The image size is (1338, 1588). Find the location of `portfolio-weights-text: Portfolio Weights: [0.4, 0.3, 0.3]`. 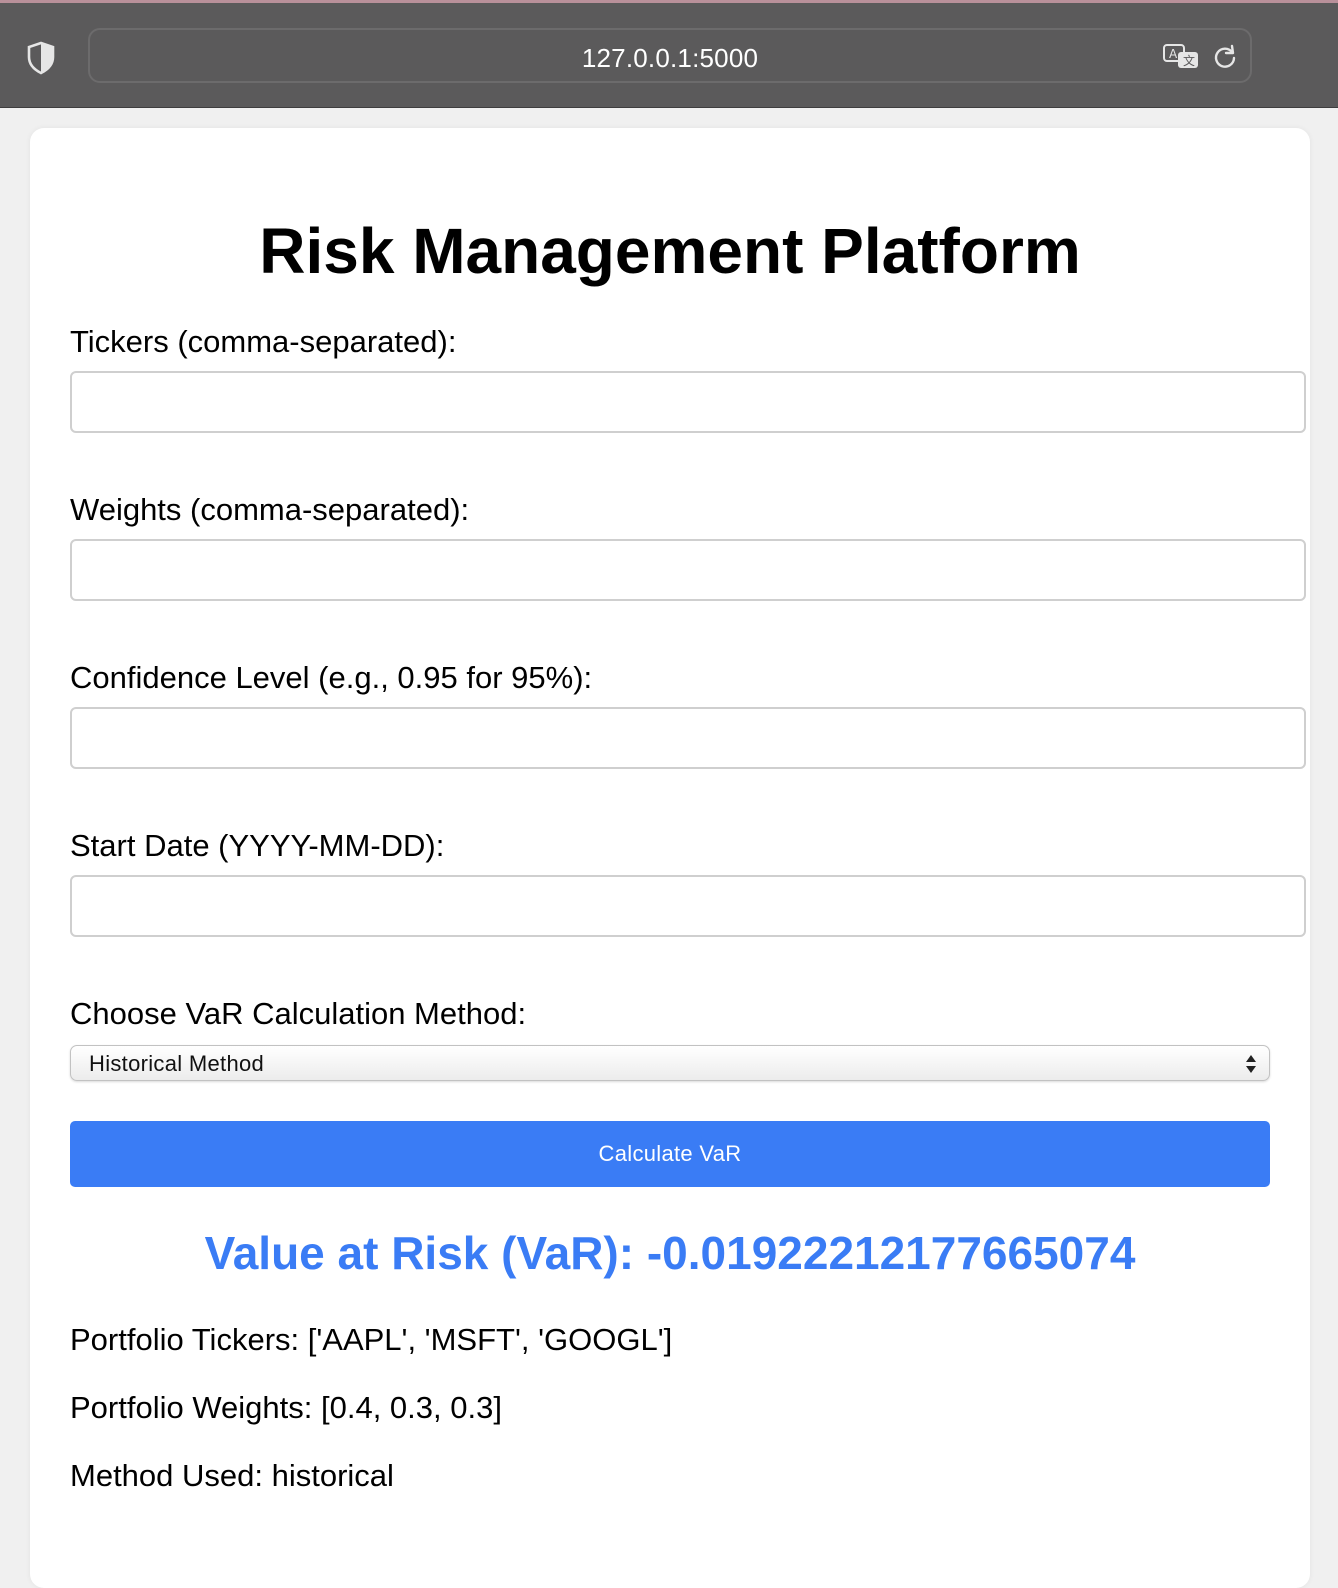

portfolio-weights-text: Portfolio Weights: [0.4, 0.3, 0.3] is located at coordinates (286, 1407).